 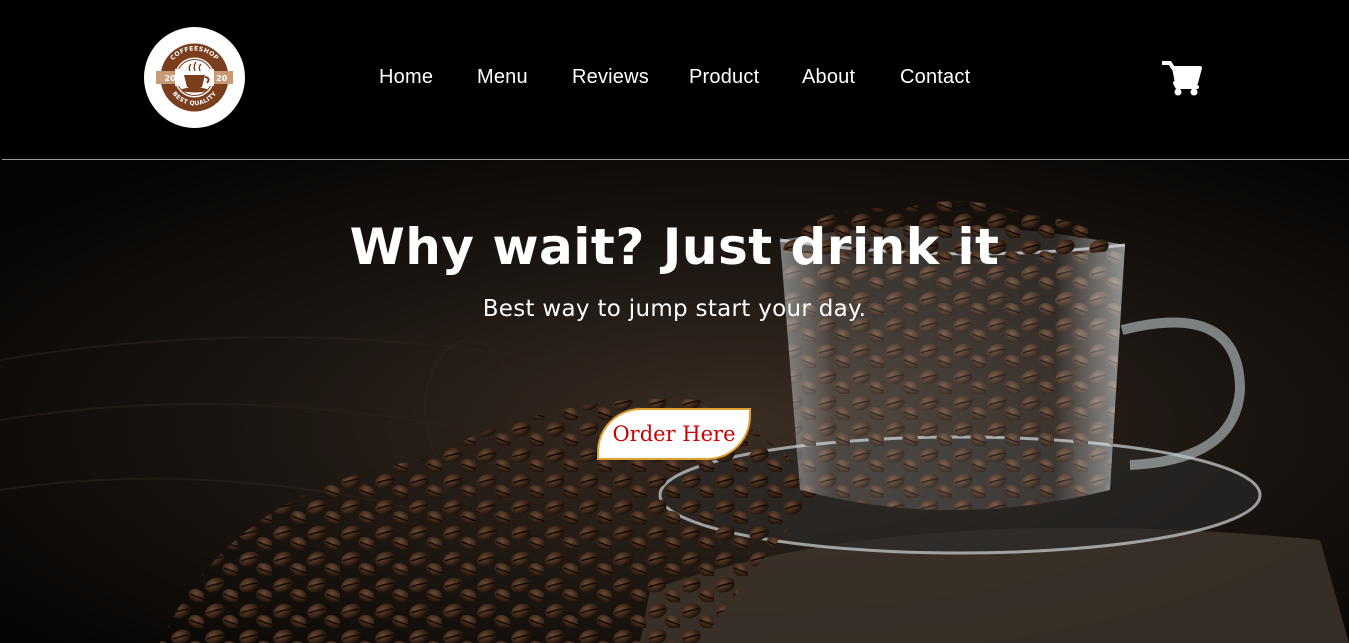 I want to click on hero-subtitle: Best way to jump start your day., so click(x=674, y=309).